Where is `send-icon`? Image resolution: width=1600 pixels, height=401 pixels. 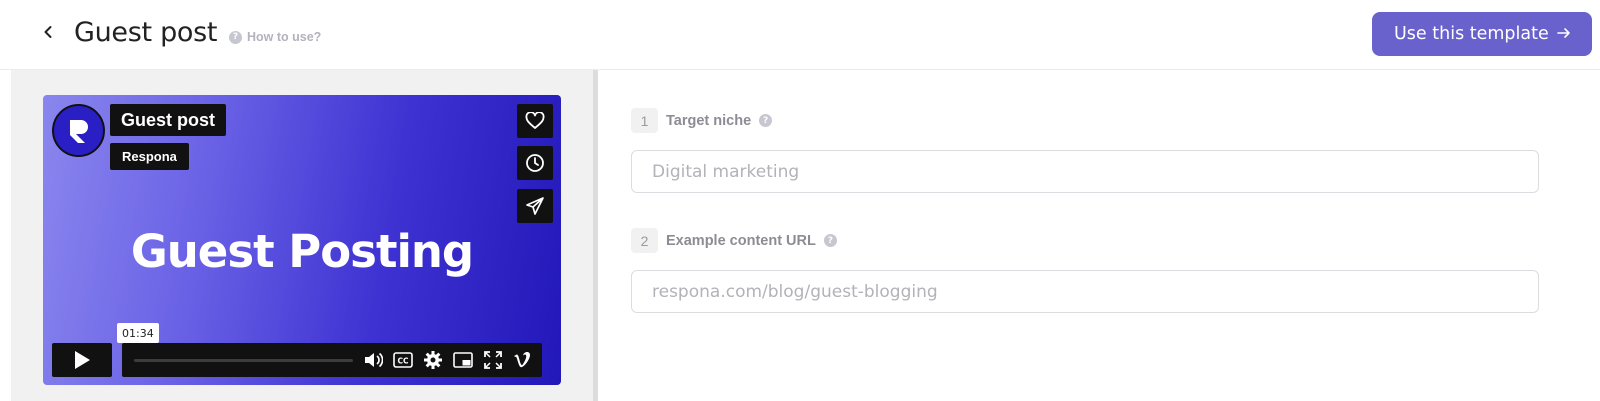 send-icon is located at coordinates (535, 206).